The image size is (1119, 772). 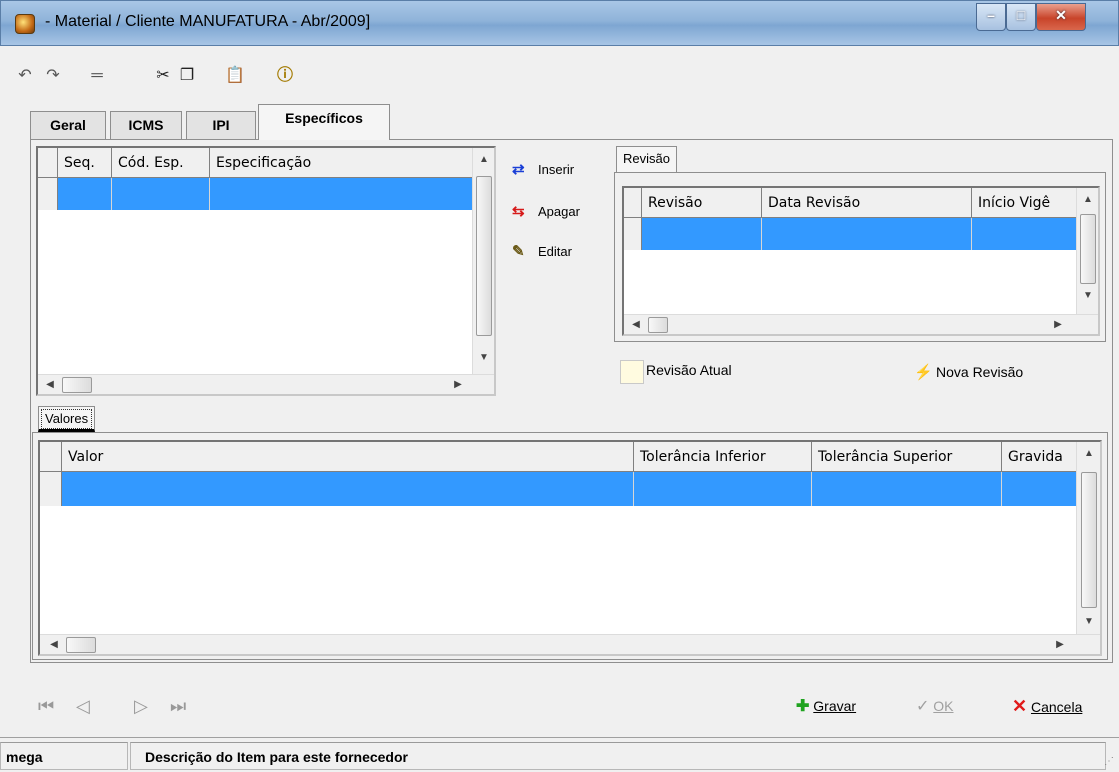 What do you see at coordinates (1056, 707) in the screenshot?
I see `cancel-label: Cancela` at bounding box center [1056, 707].